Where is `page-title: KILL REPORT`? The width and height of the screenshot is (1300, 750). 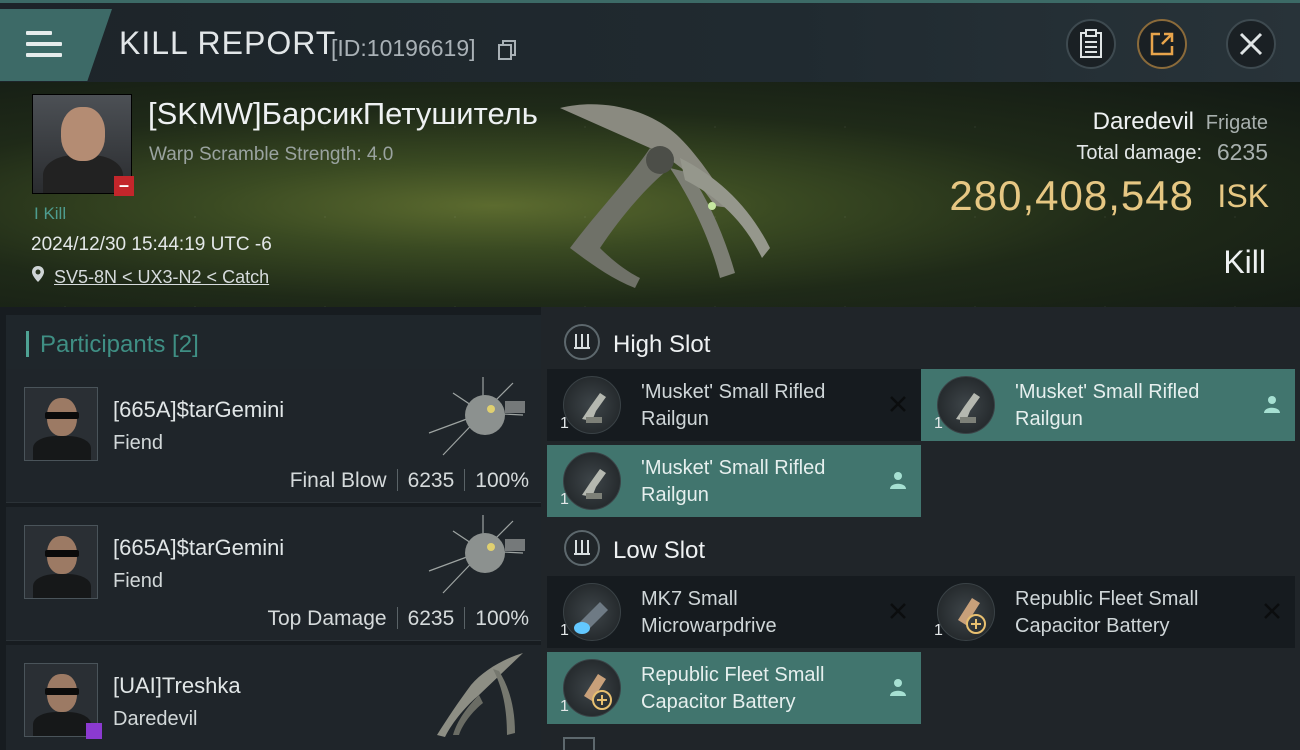 page-title: KILL REPORT is located at coordinates (228, 43).